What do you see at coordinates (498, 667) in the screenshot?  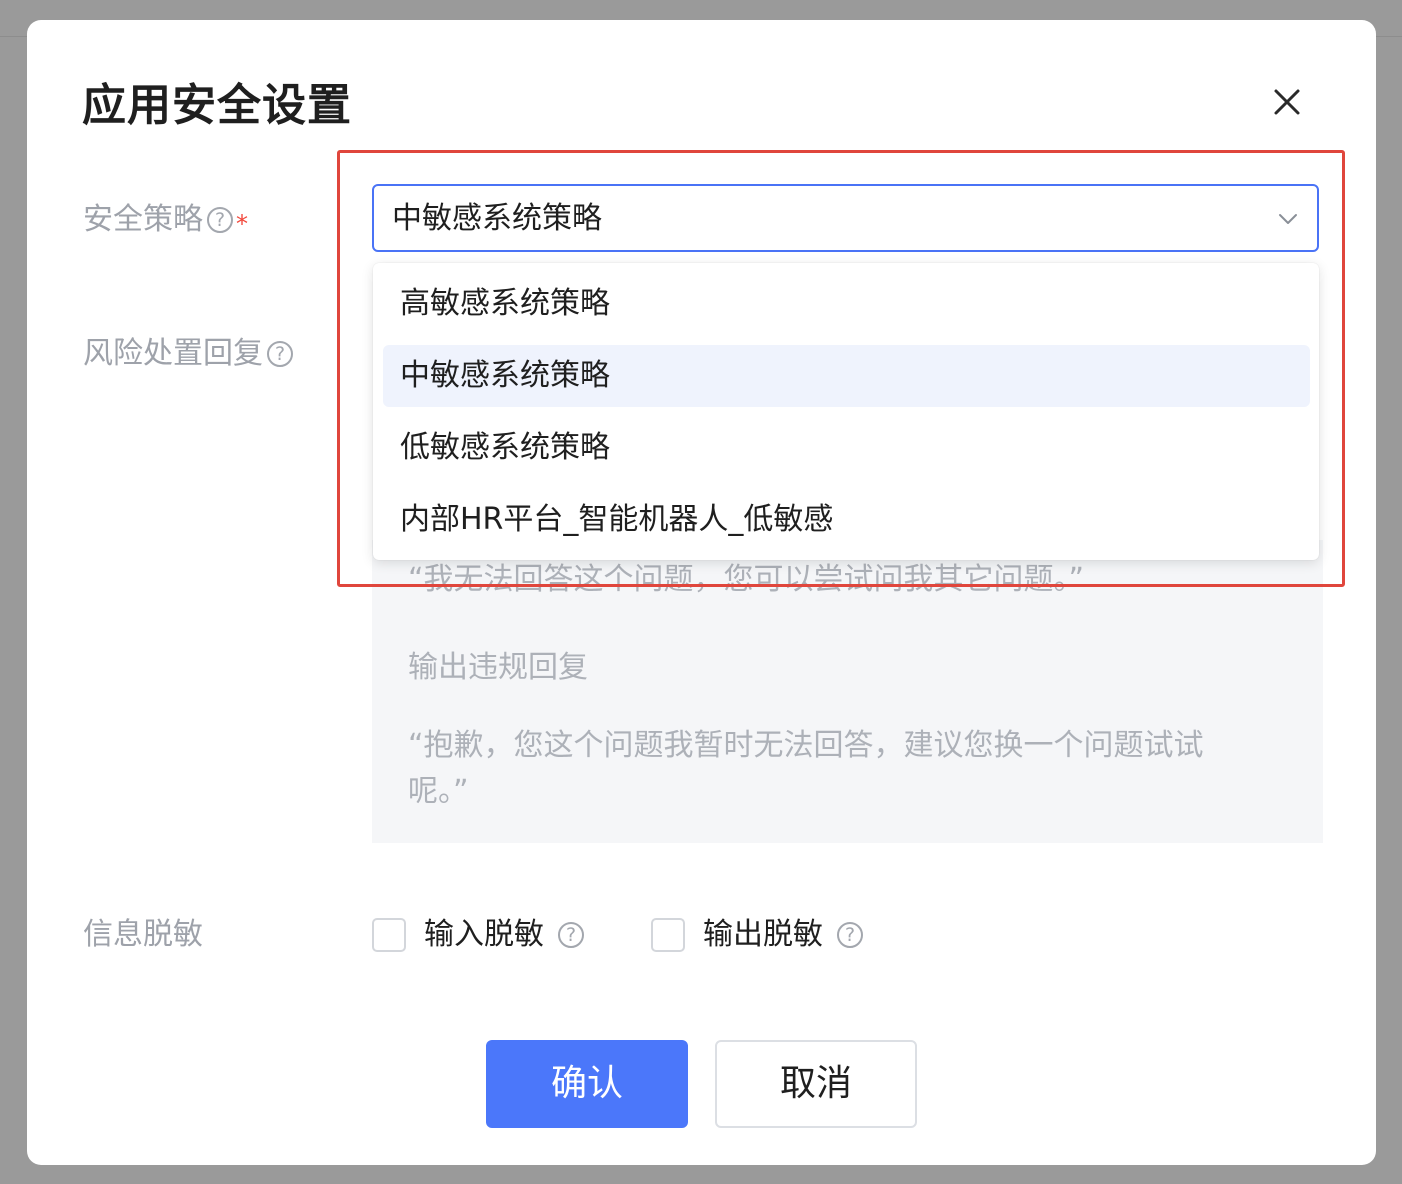 I see `output-violation-heading: 输出违规回复` at bounding box center [498, 667].